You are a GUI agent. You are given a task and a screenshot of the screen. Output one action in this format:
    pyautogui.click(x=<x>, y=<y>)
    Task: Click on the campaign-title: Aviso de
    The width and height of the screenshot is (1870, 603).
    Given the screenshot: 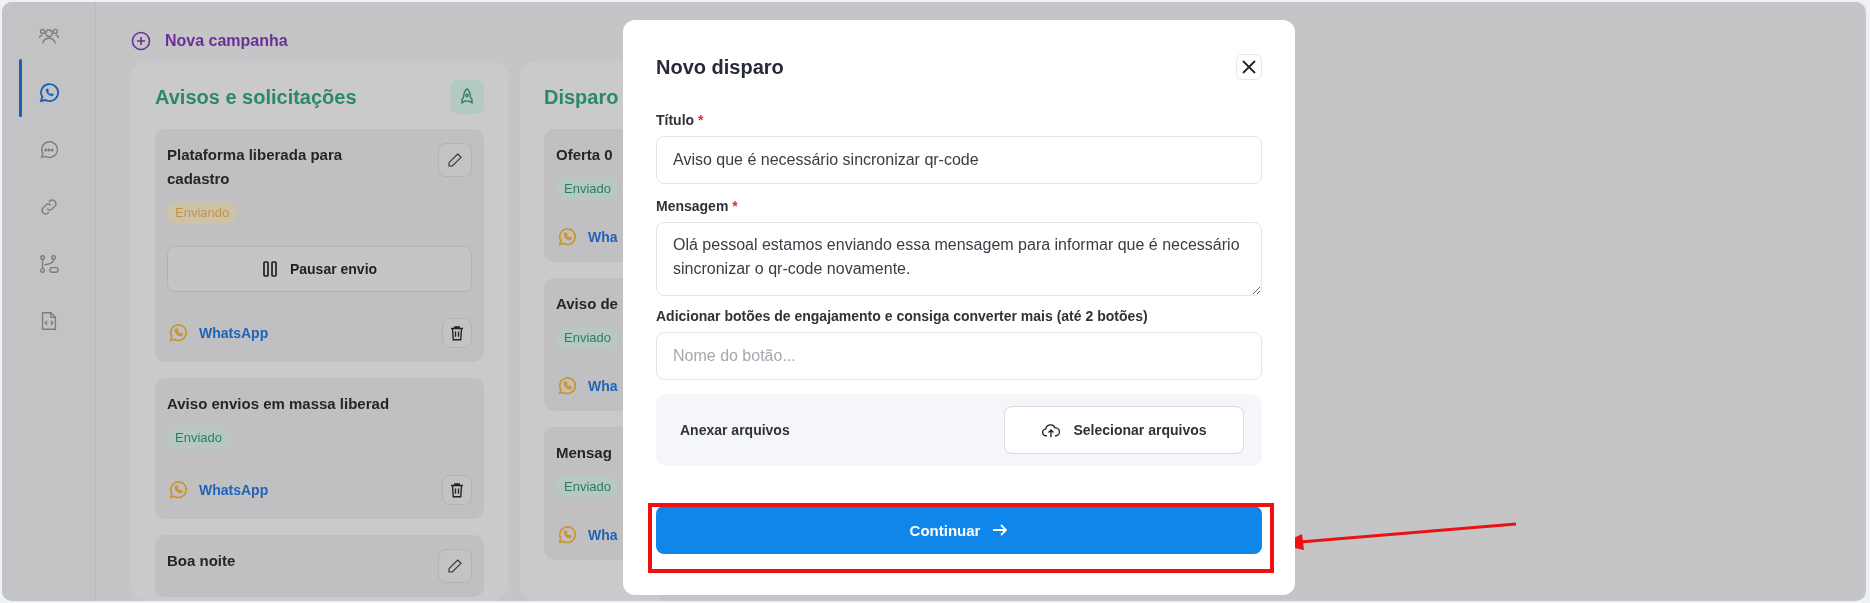 What is the action you would take?
    pyautogui.click(x=587, y=304)
    